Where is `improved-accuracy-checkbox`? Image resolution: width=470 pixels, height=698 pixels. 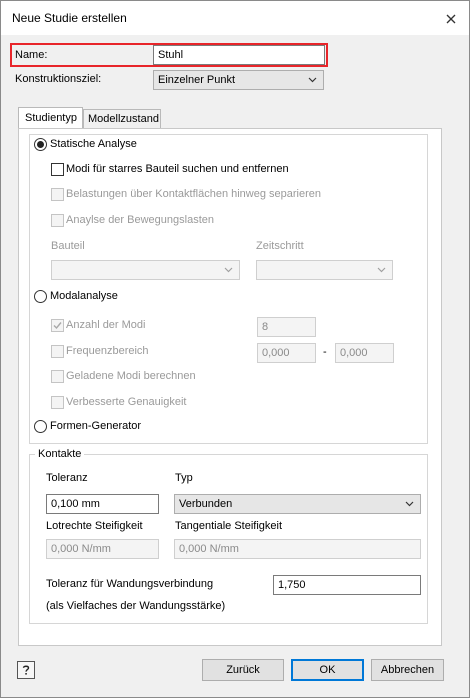
improved-accuracy-checkbox is located at coordinates (57, 402).